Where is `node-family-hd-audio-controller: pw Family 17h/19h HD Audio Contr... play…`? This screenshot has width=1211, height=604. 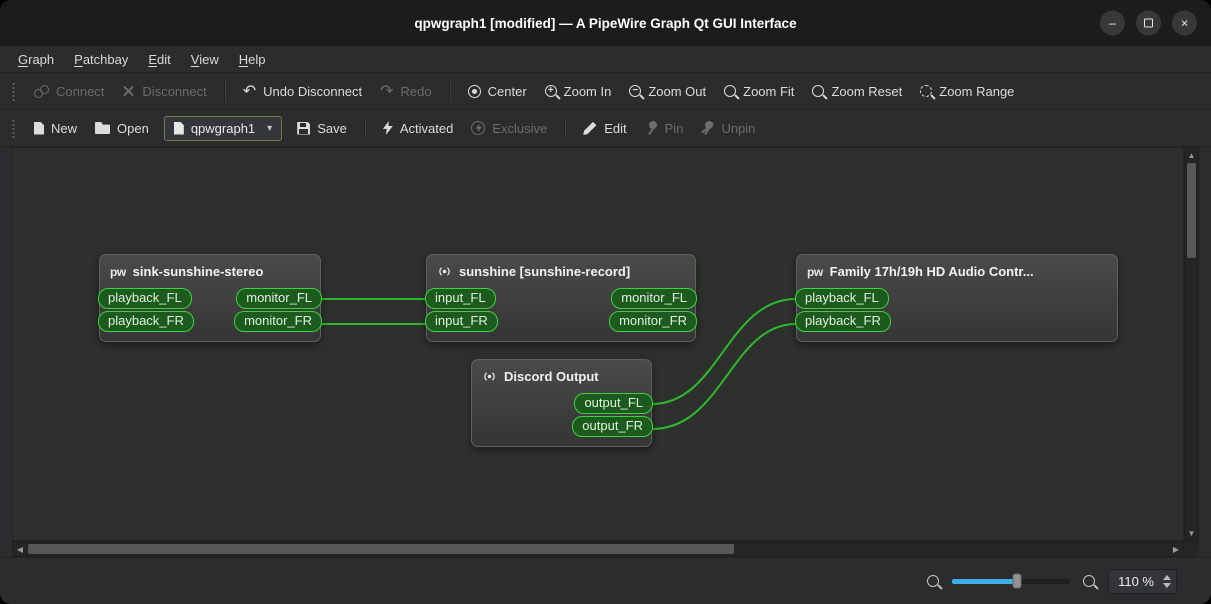 node-family-hd-audio-controller: pw Family 17h/19h HD Audio Contr... play… is located at coordinates (956, 298).